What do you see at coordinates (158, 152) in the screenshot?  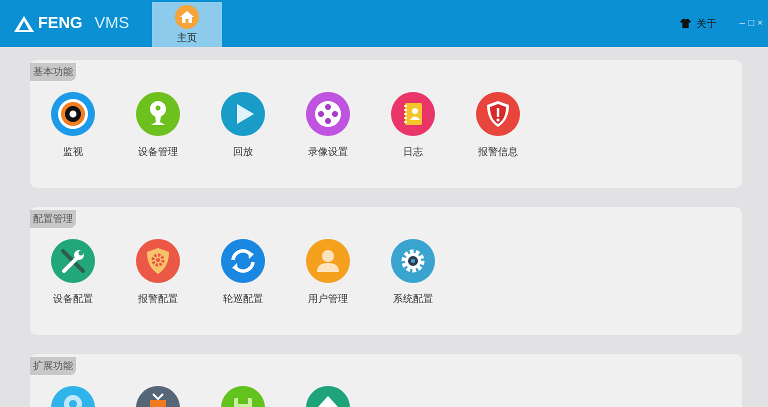 I see `icon-label: 设备管理` at bounding box center [158, 152].